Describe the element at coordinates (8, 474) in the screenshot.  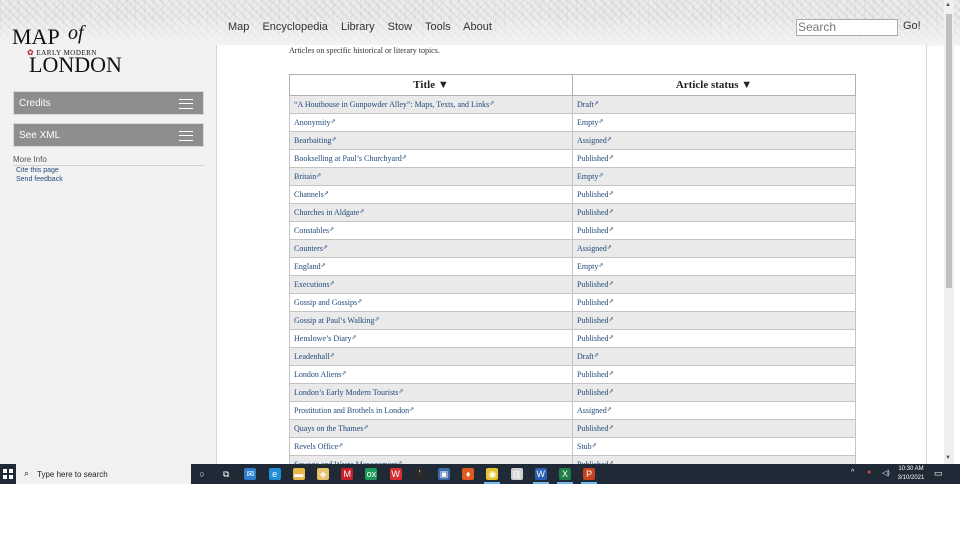
I see `windows-start-icon` at that location.